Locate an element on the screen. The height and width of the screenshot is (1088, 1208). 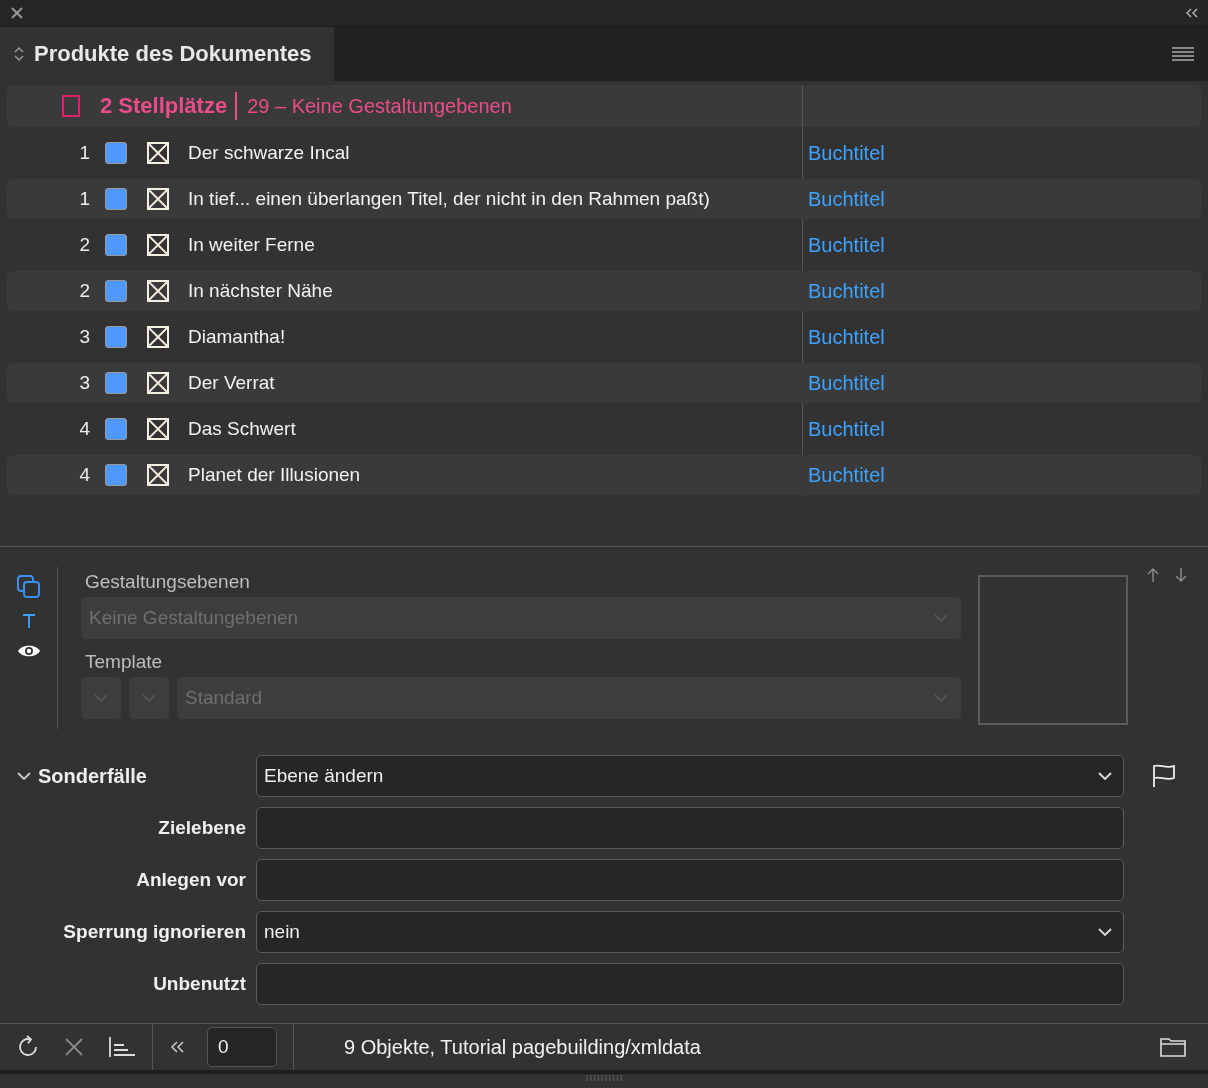
field-label: Gestaltungsebenen is located at coordinates (168, 582).